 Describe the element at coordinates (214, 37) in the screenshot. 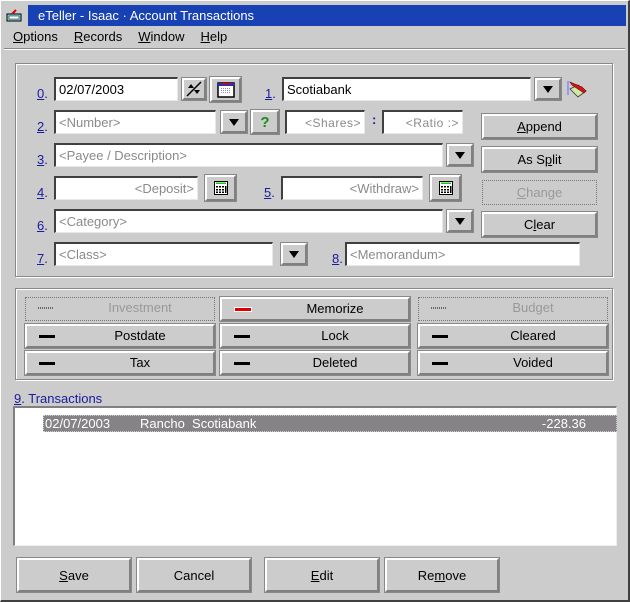

I see `menu-help: Help` at that location.